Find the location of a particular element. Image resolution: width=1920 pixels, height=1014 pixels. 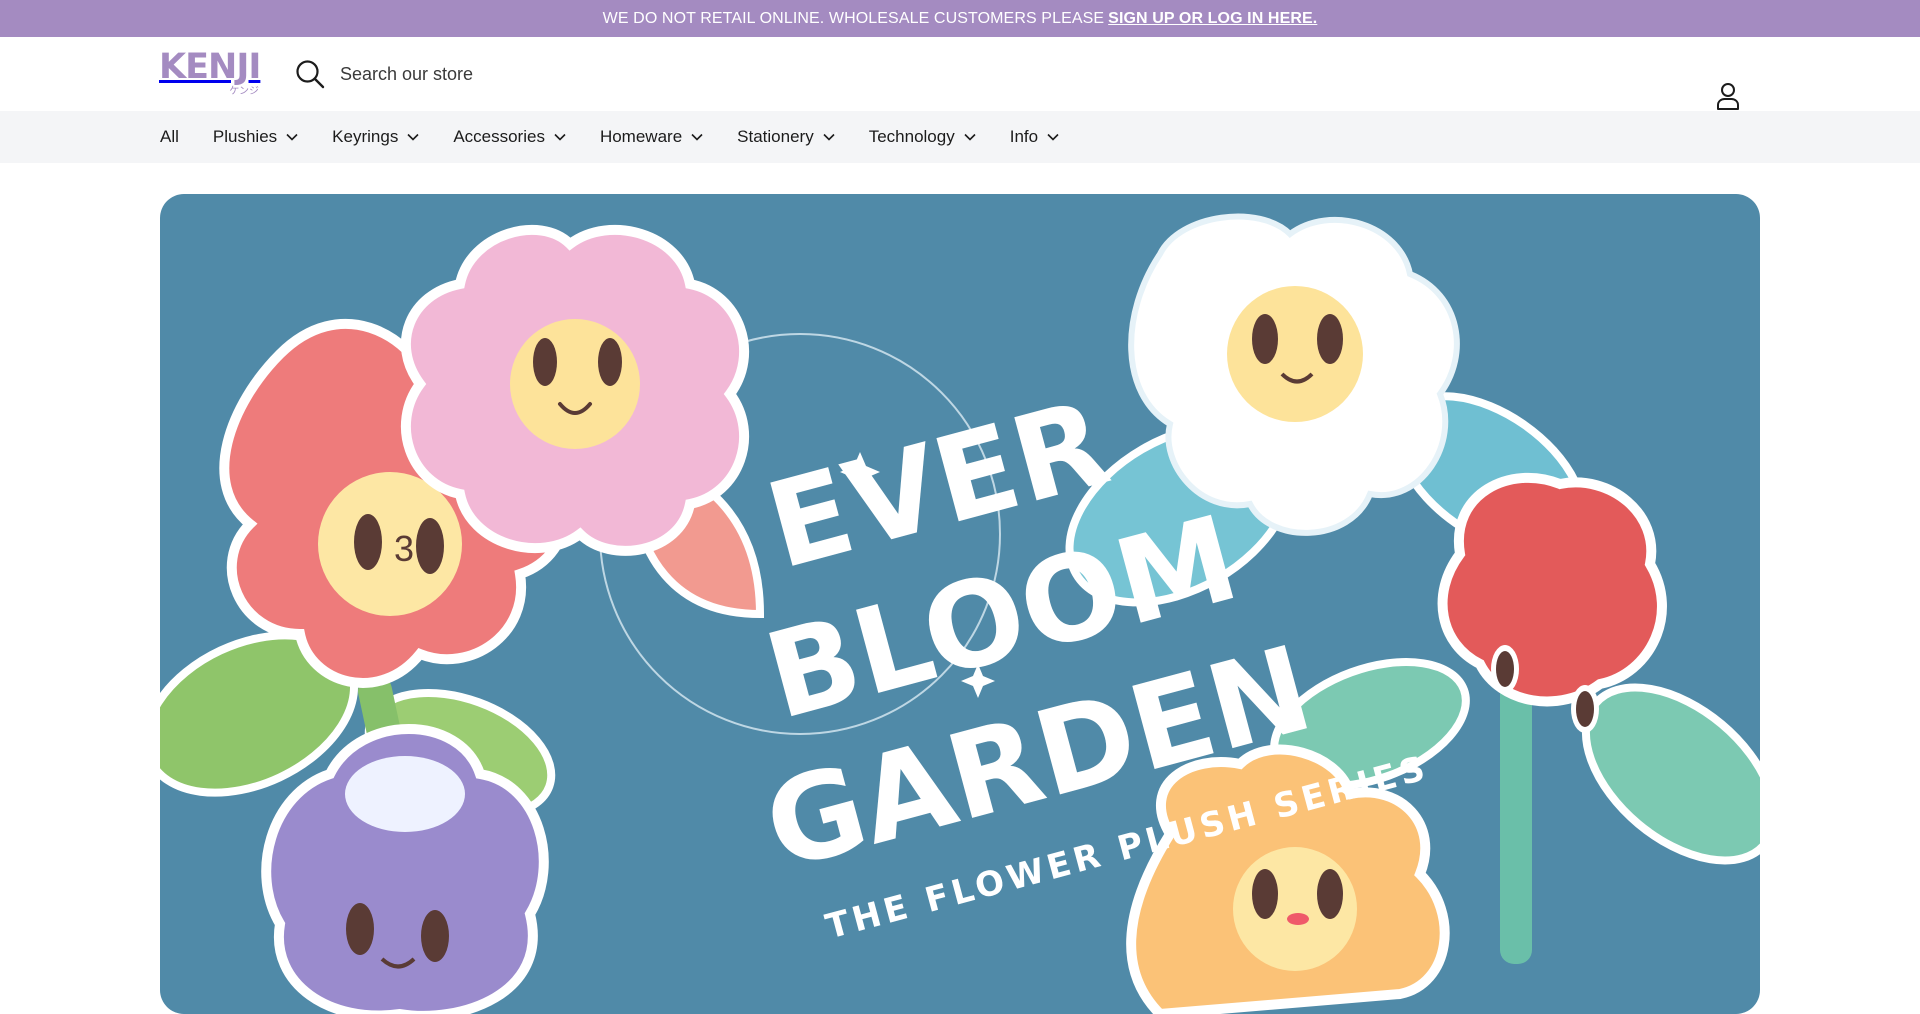

nav-item-technology: Technology is located at coordinates (922, 137).